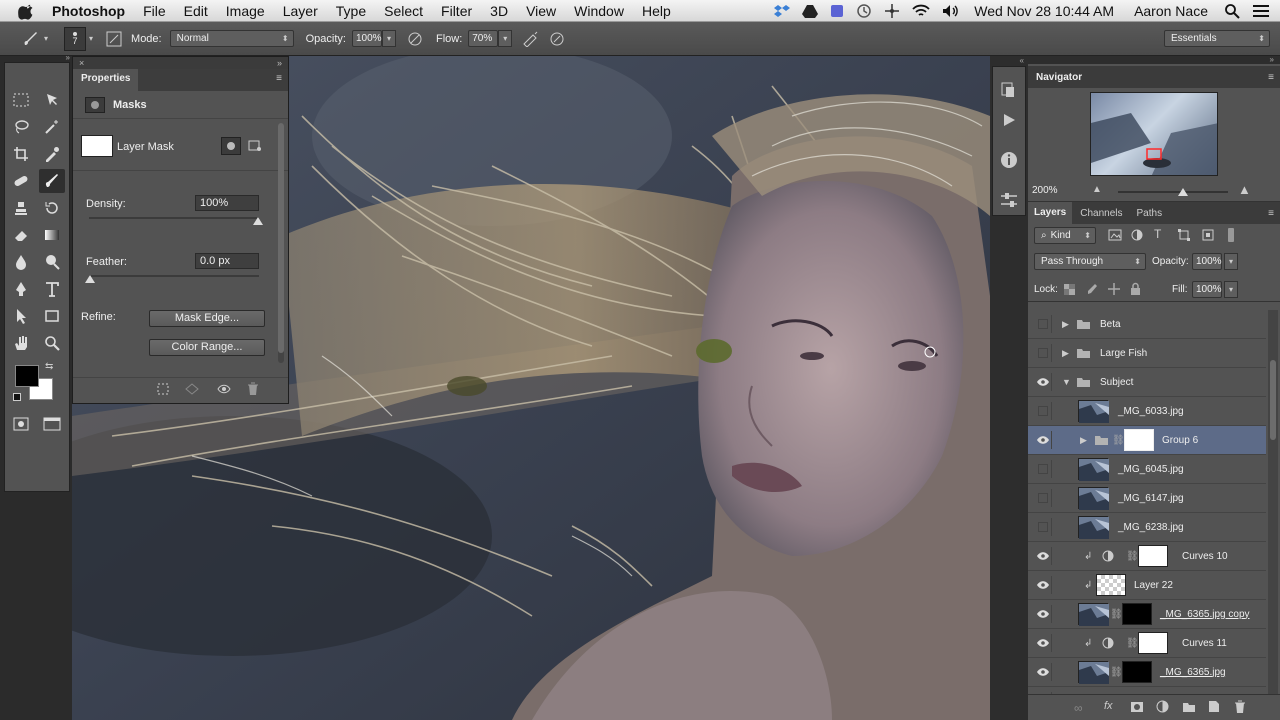 This screenshot has height=720, width=1280. What do you see at coordinates (1147, 382) in the screenshot?
I see `layer-row: ▼ Subject` at bounding box center [1147, 382].